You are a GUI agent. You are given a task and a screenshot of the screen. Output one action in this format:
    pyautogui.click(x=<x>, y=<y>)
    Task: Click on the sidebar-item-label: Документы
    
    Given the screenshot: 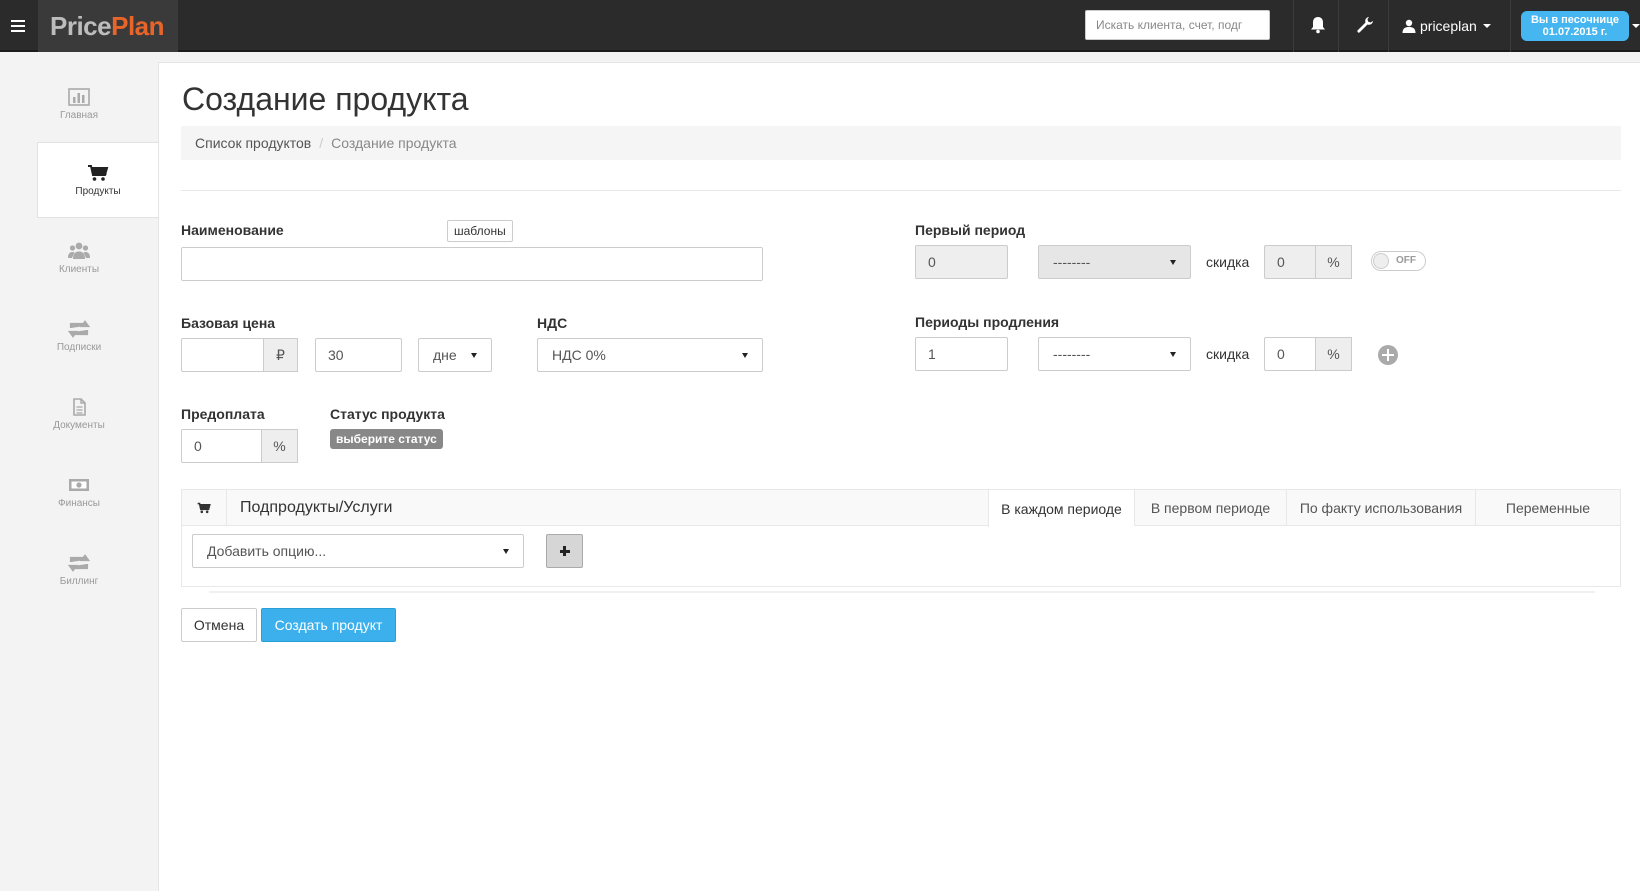 What is the action you would take?
    pyautogui.click(x=79, y=425)
    